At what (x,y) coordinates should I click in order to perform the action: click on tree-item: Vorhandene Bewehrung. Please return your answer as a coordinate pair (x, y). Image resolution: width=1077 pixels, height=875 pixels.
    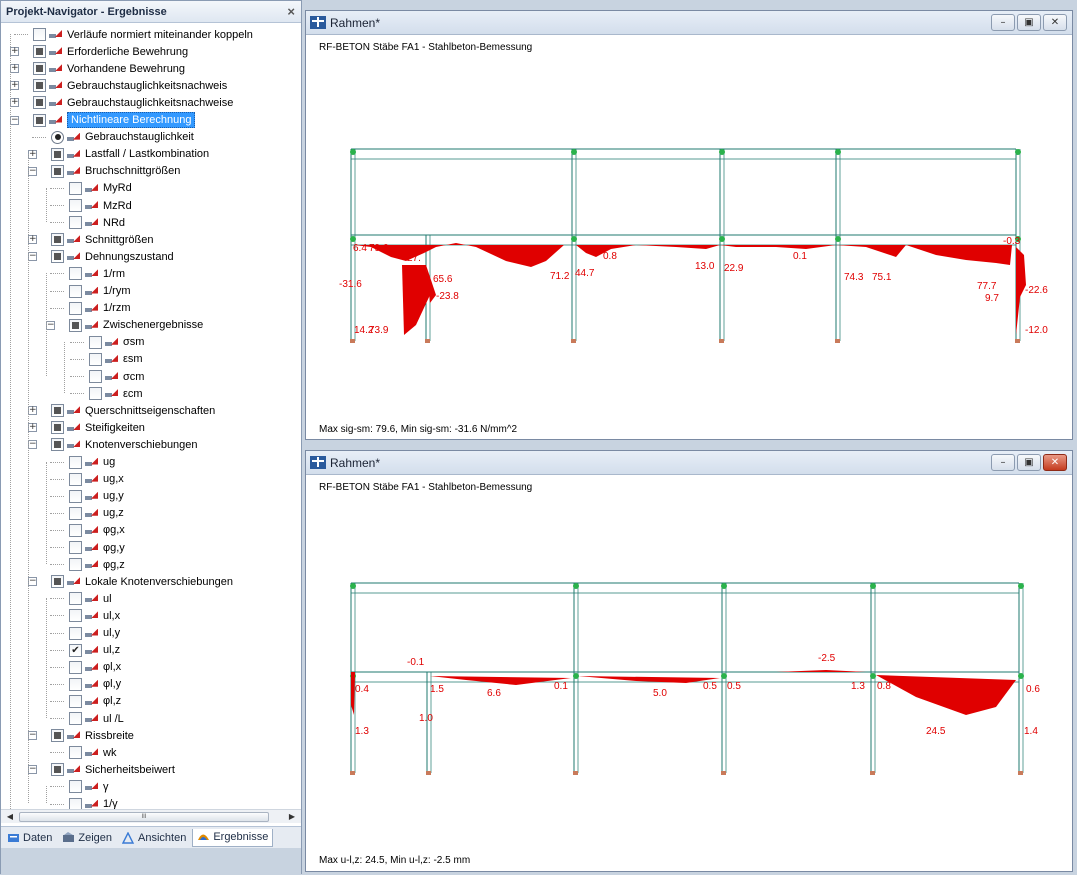
    Looking at the image, I should click on (109, 68).